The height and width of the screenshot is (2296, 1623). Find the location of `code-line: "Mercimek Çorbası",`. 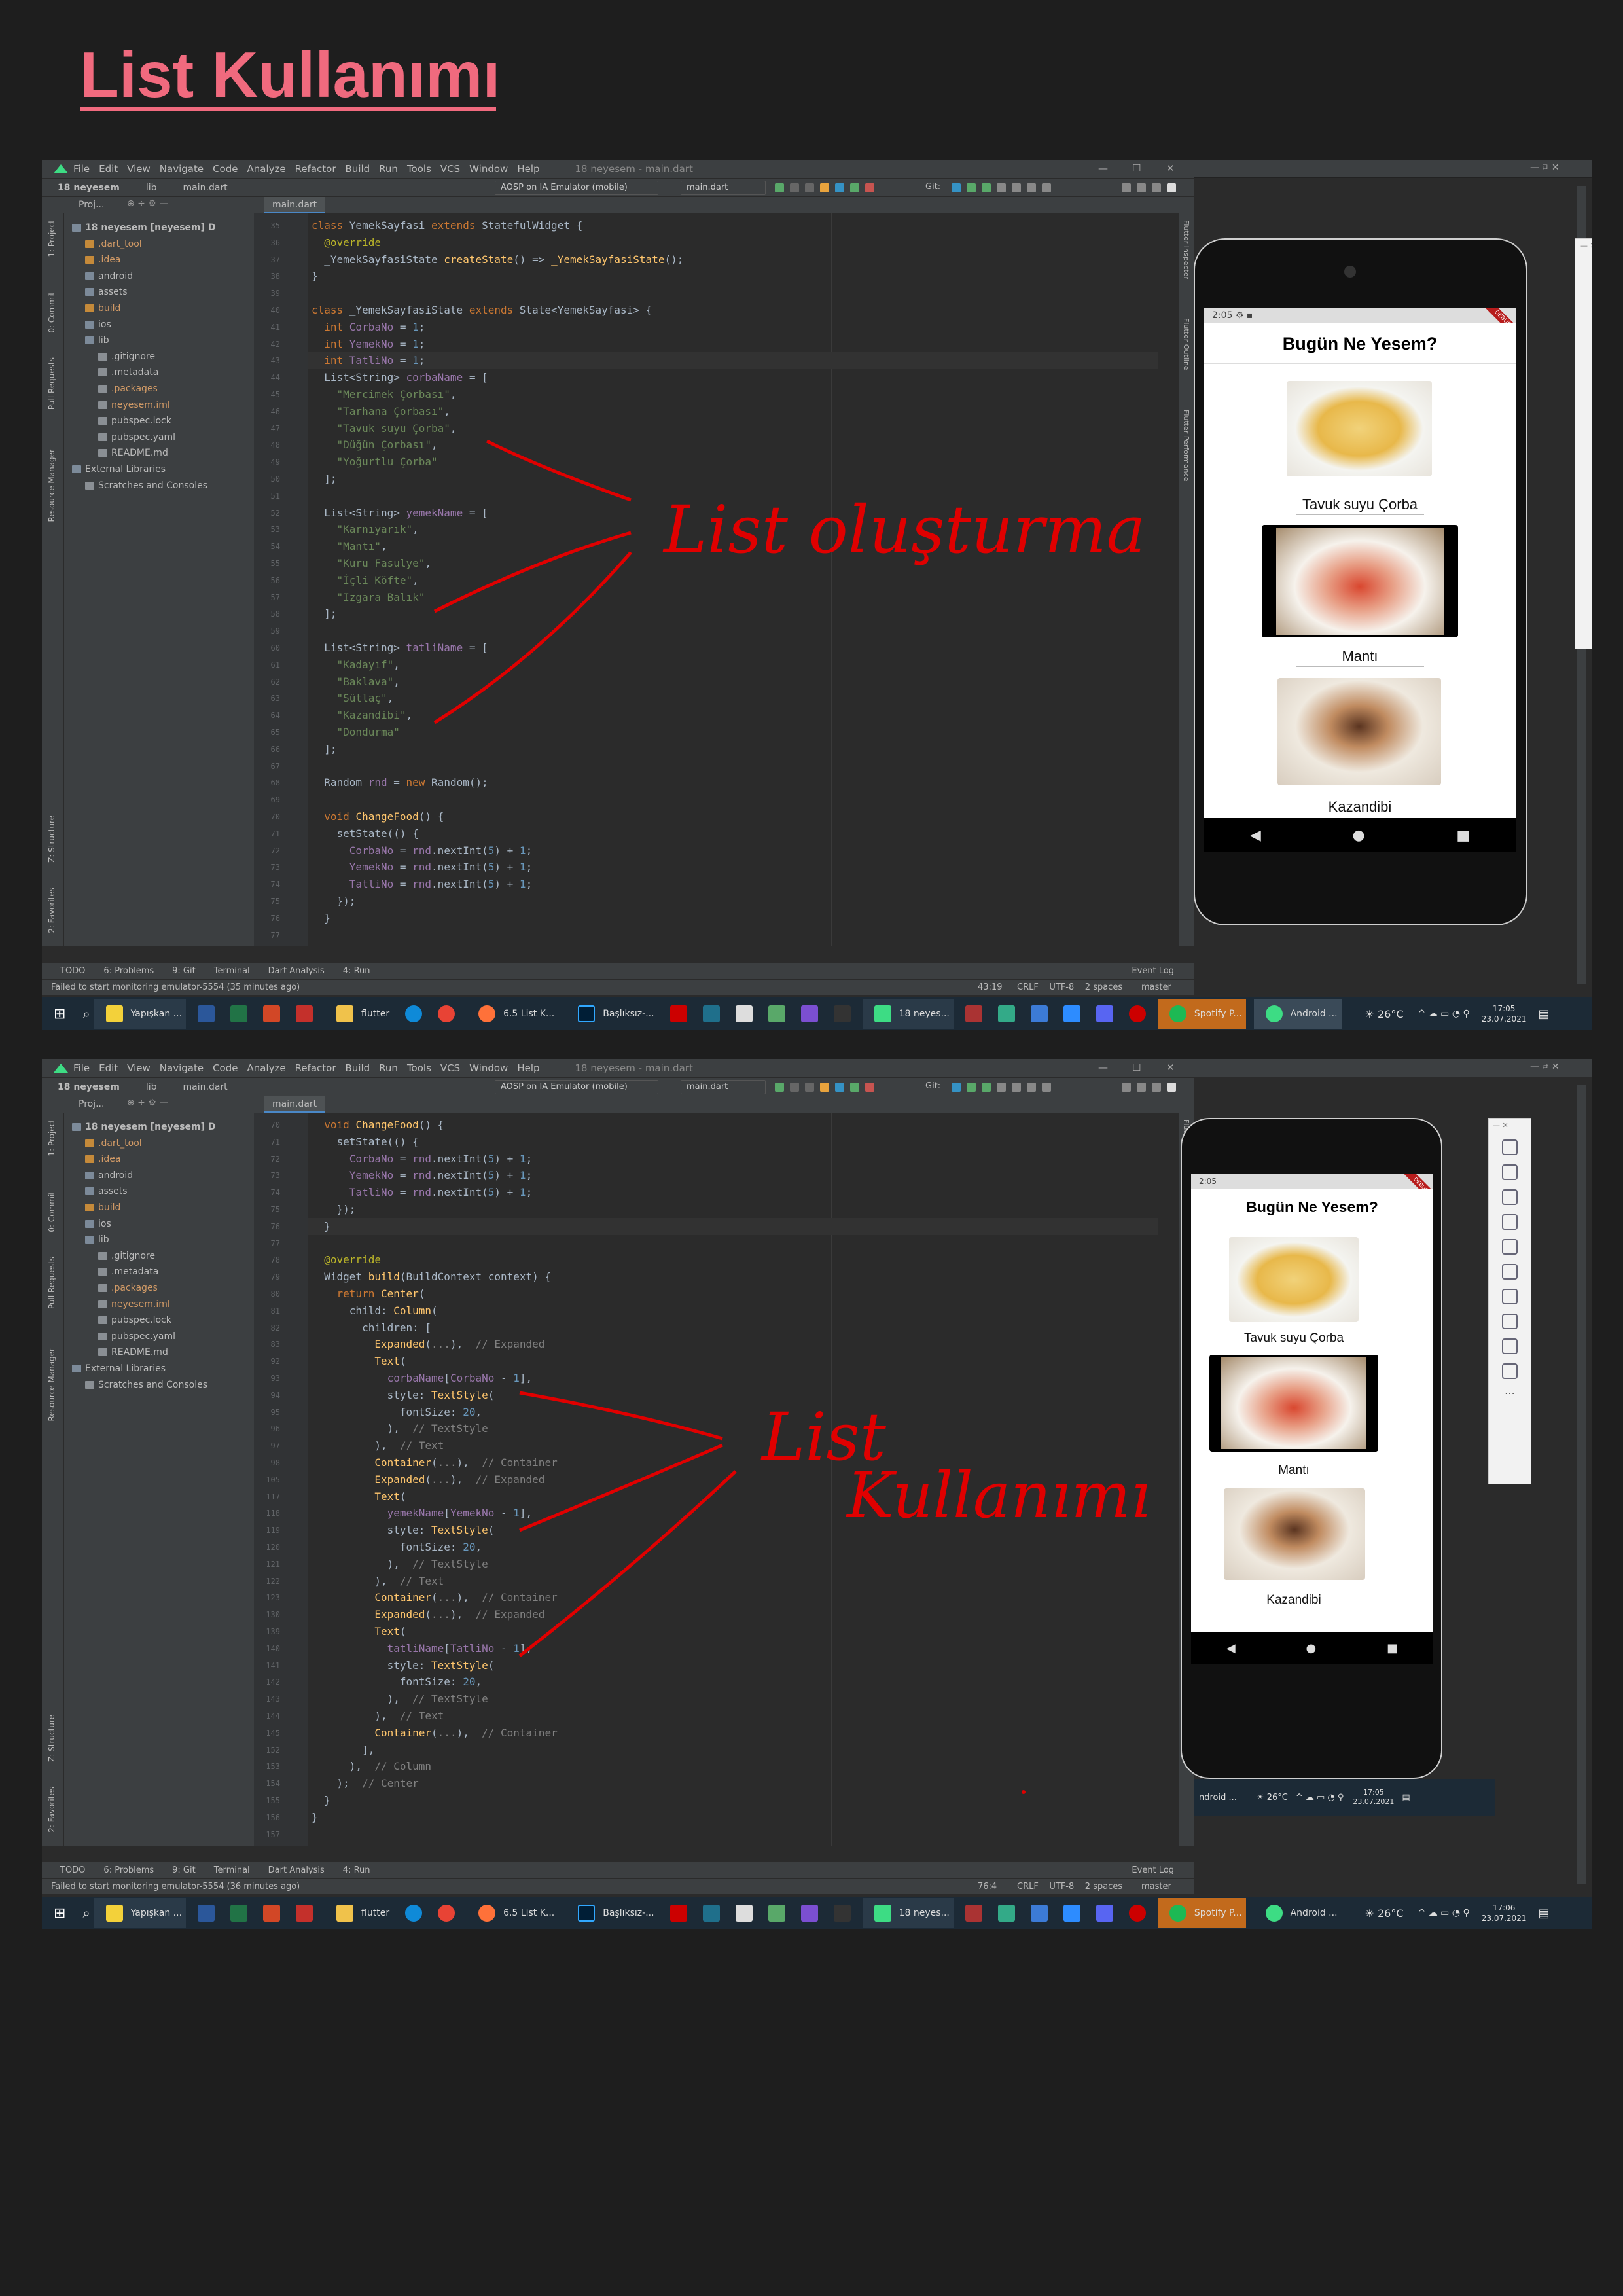

code-line: "Mercimek Çorbası", is located at coordinates (384, 394).